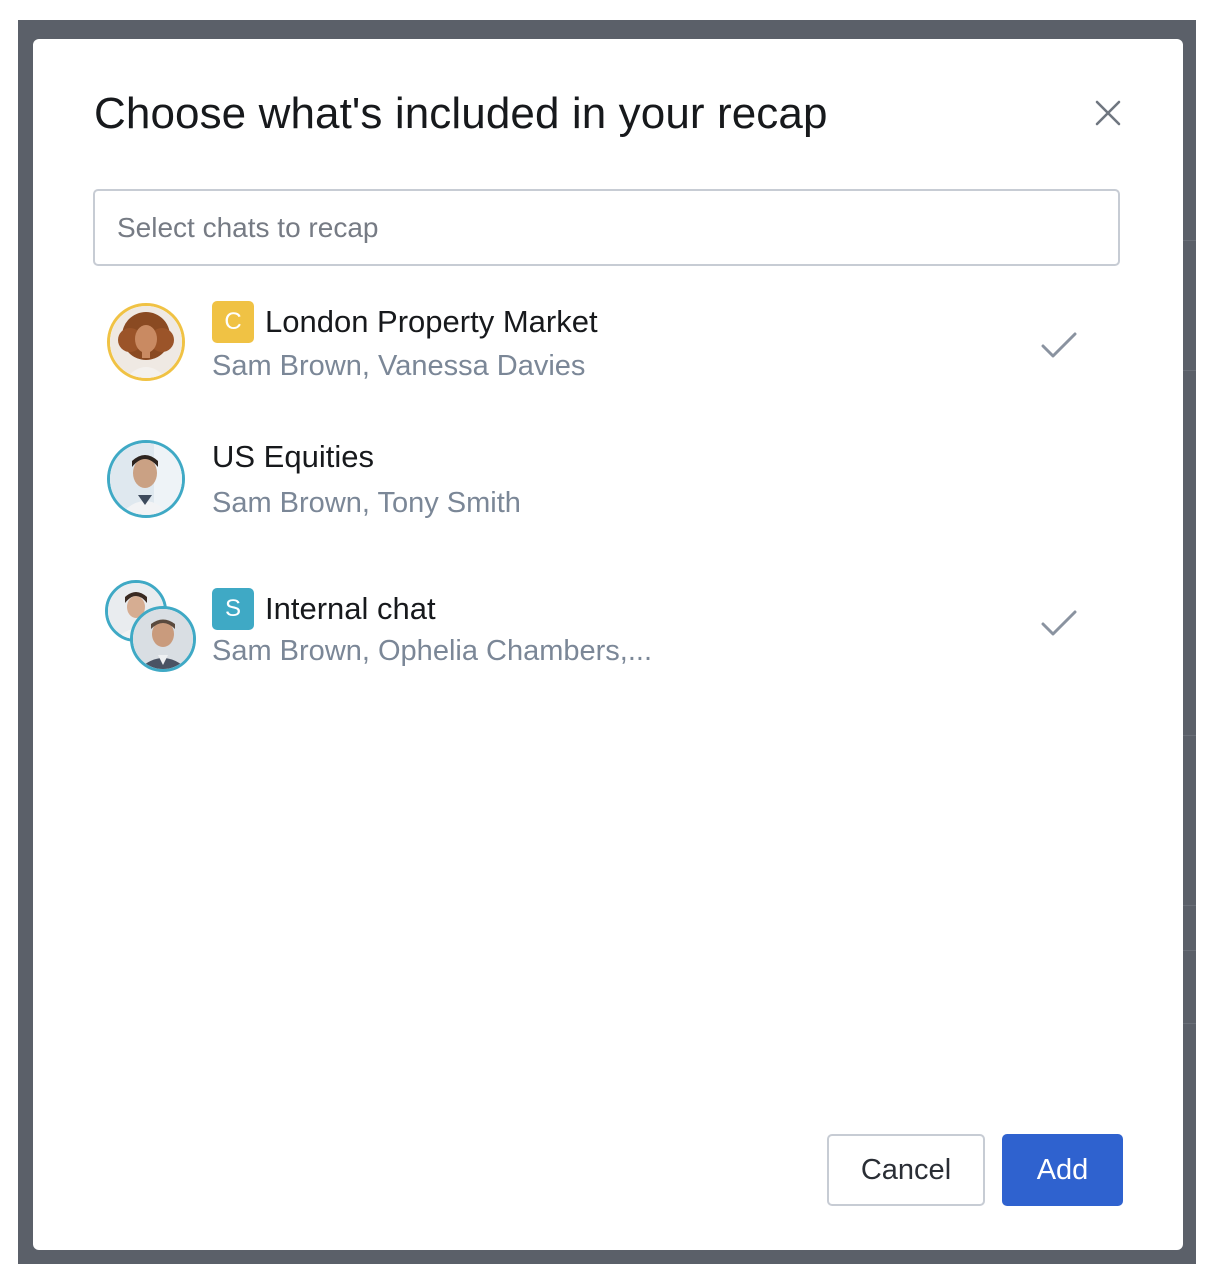 This screenshot has height=1280, width=1226. I want to click on chat-type-badge: S, so click(233, 609).